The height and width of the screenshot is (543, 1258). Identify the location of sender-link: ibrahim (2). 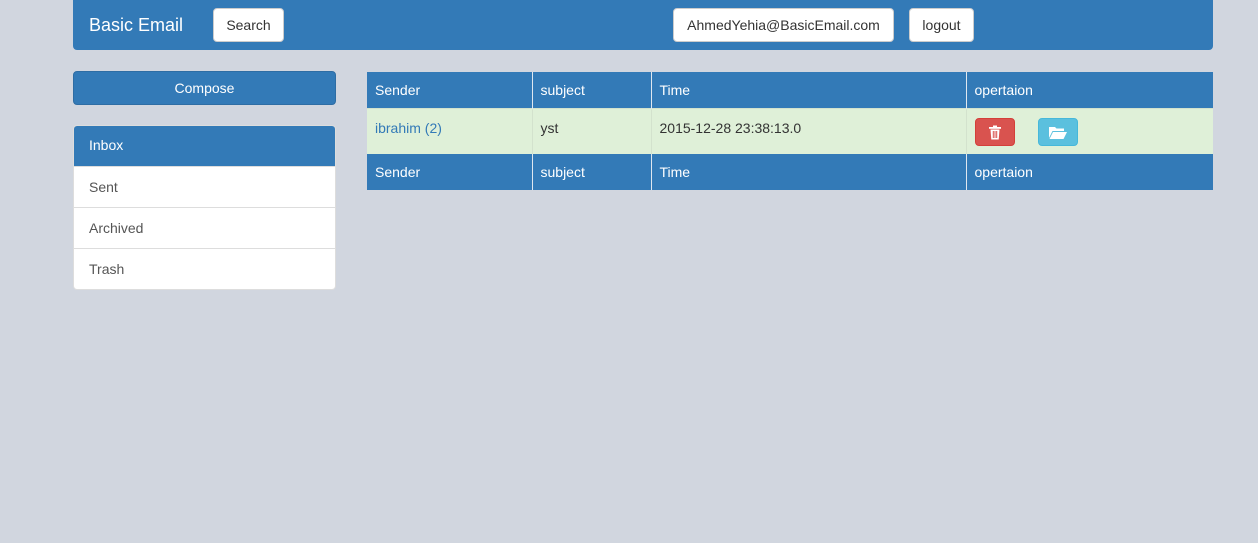
(408, 128).